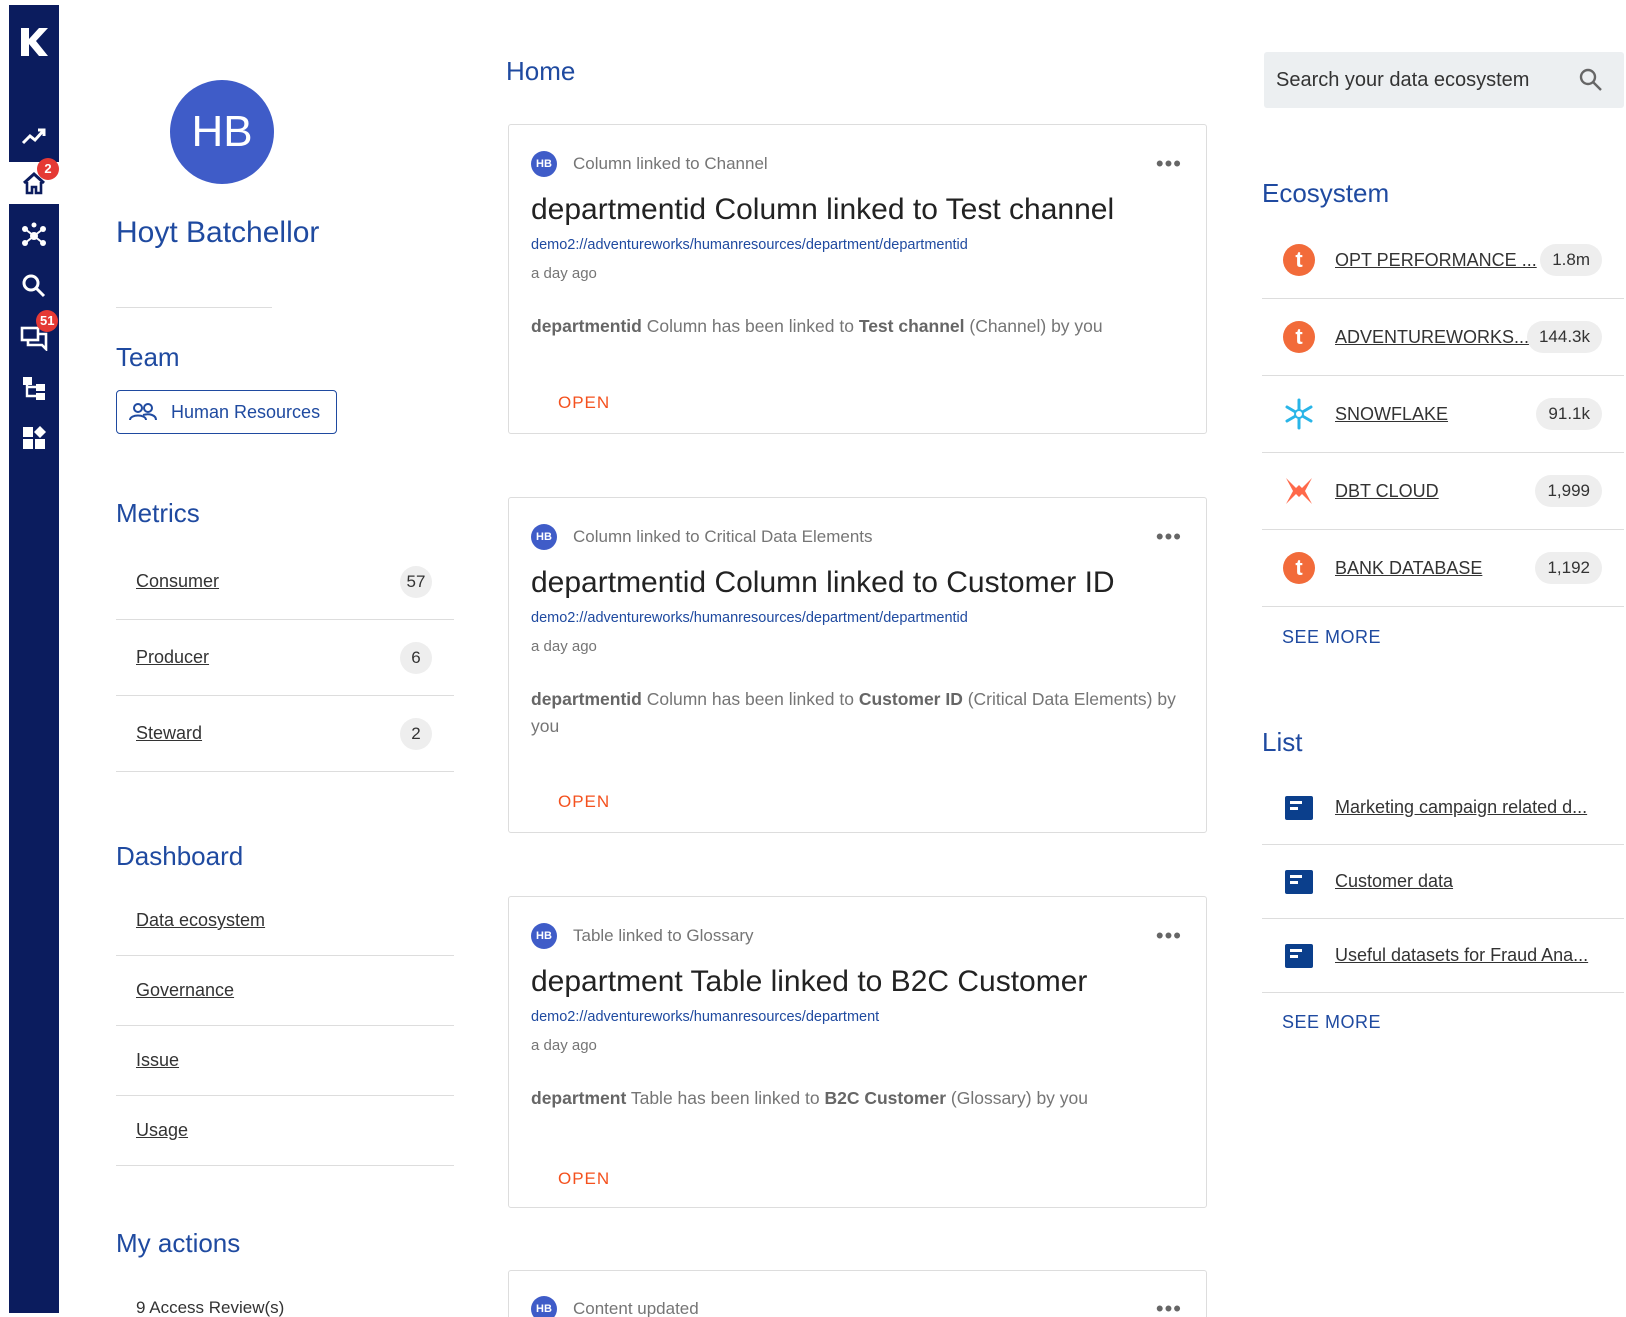  I want to click on metric-steward-count: 2, so click(416, 733).